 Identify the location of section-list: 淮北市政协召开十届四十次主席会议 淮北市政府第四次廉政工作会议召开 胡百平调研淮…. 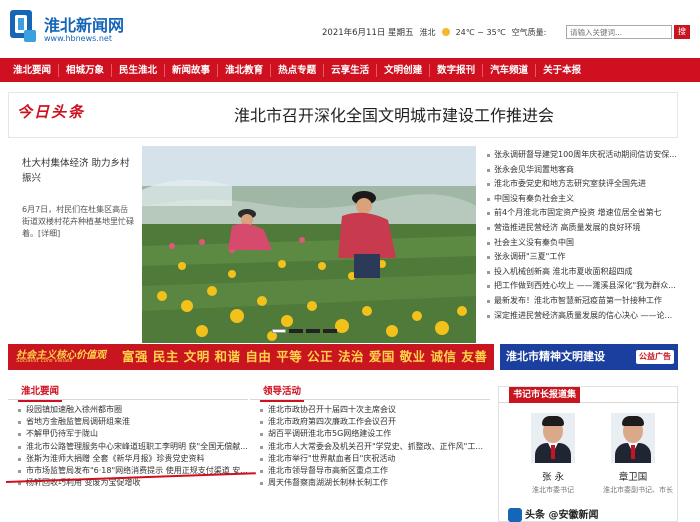
(370, 446).